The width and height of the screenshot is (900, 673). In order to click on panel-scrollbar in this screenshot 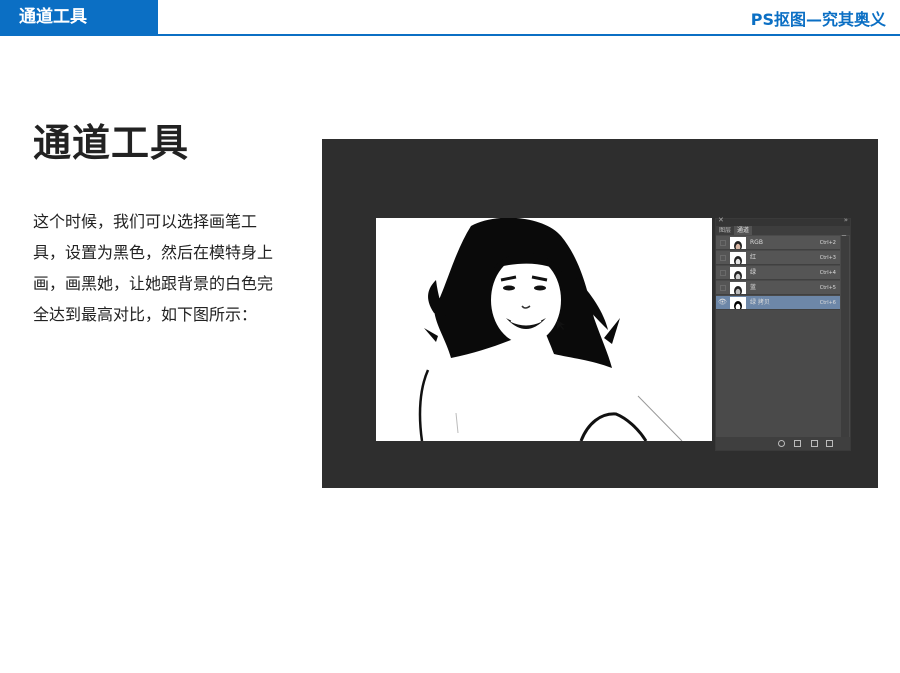, I will do `click(845, 337)`.